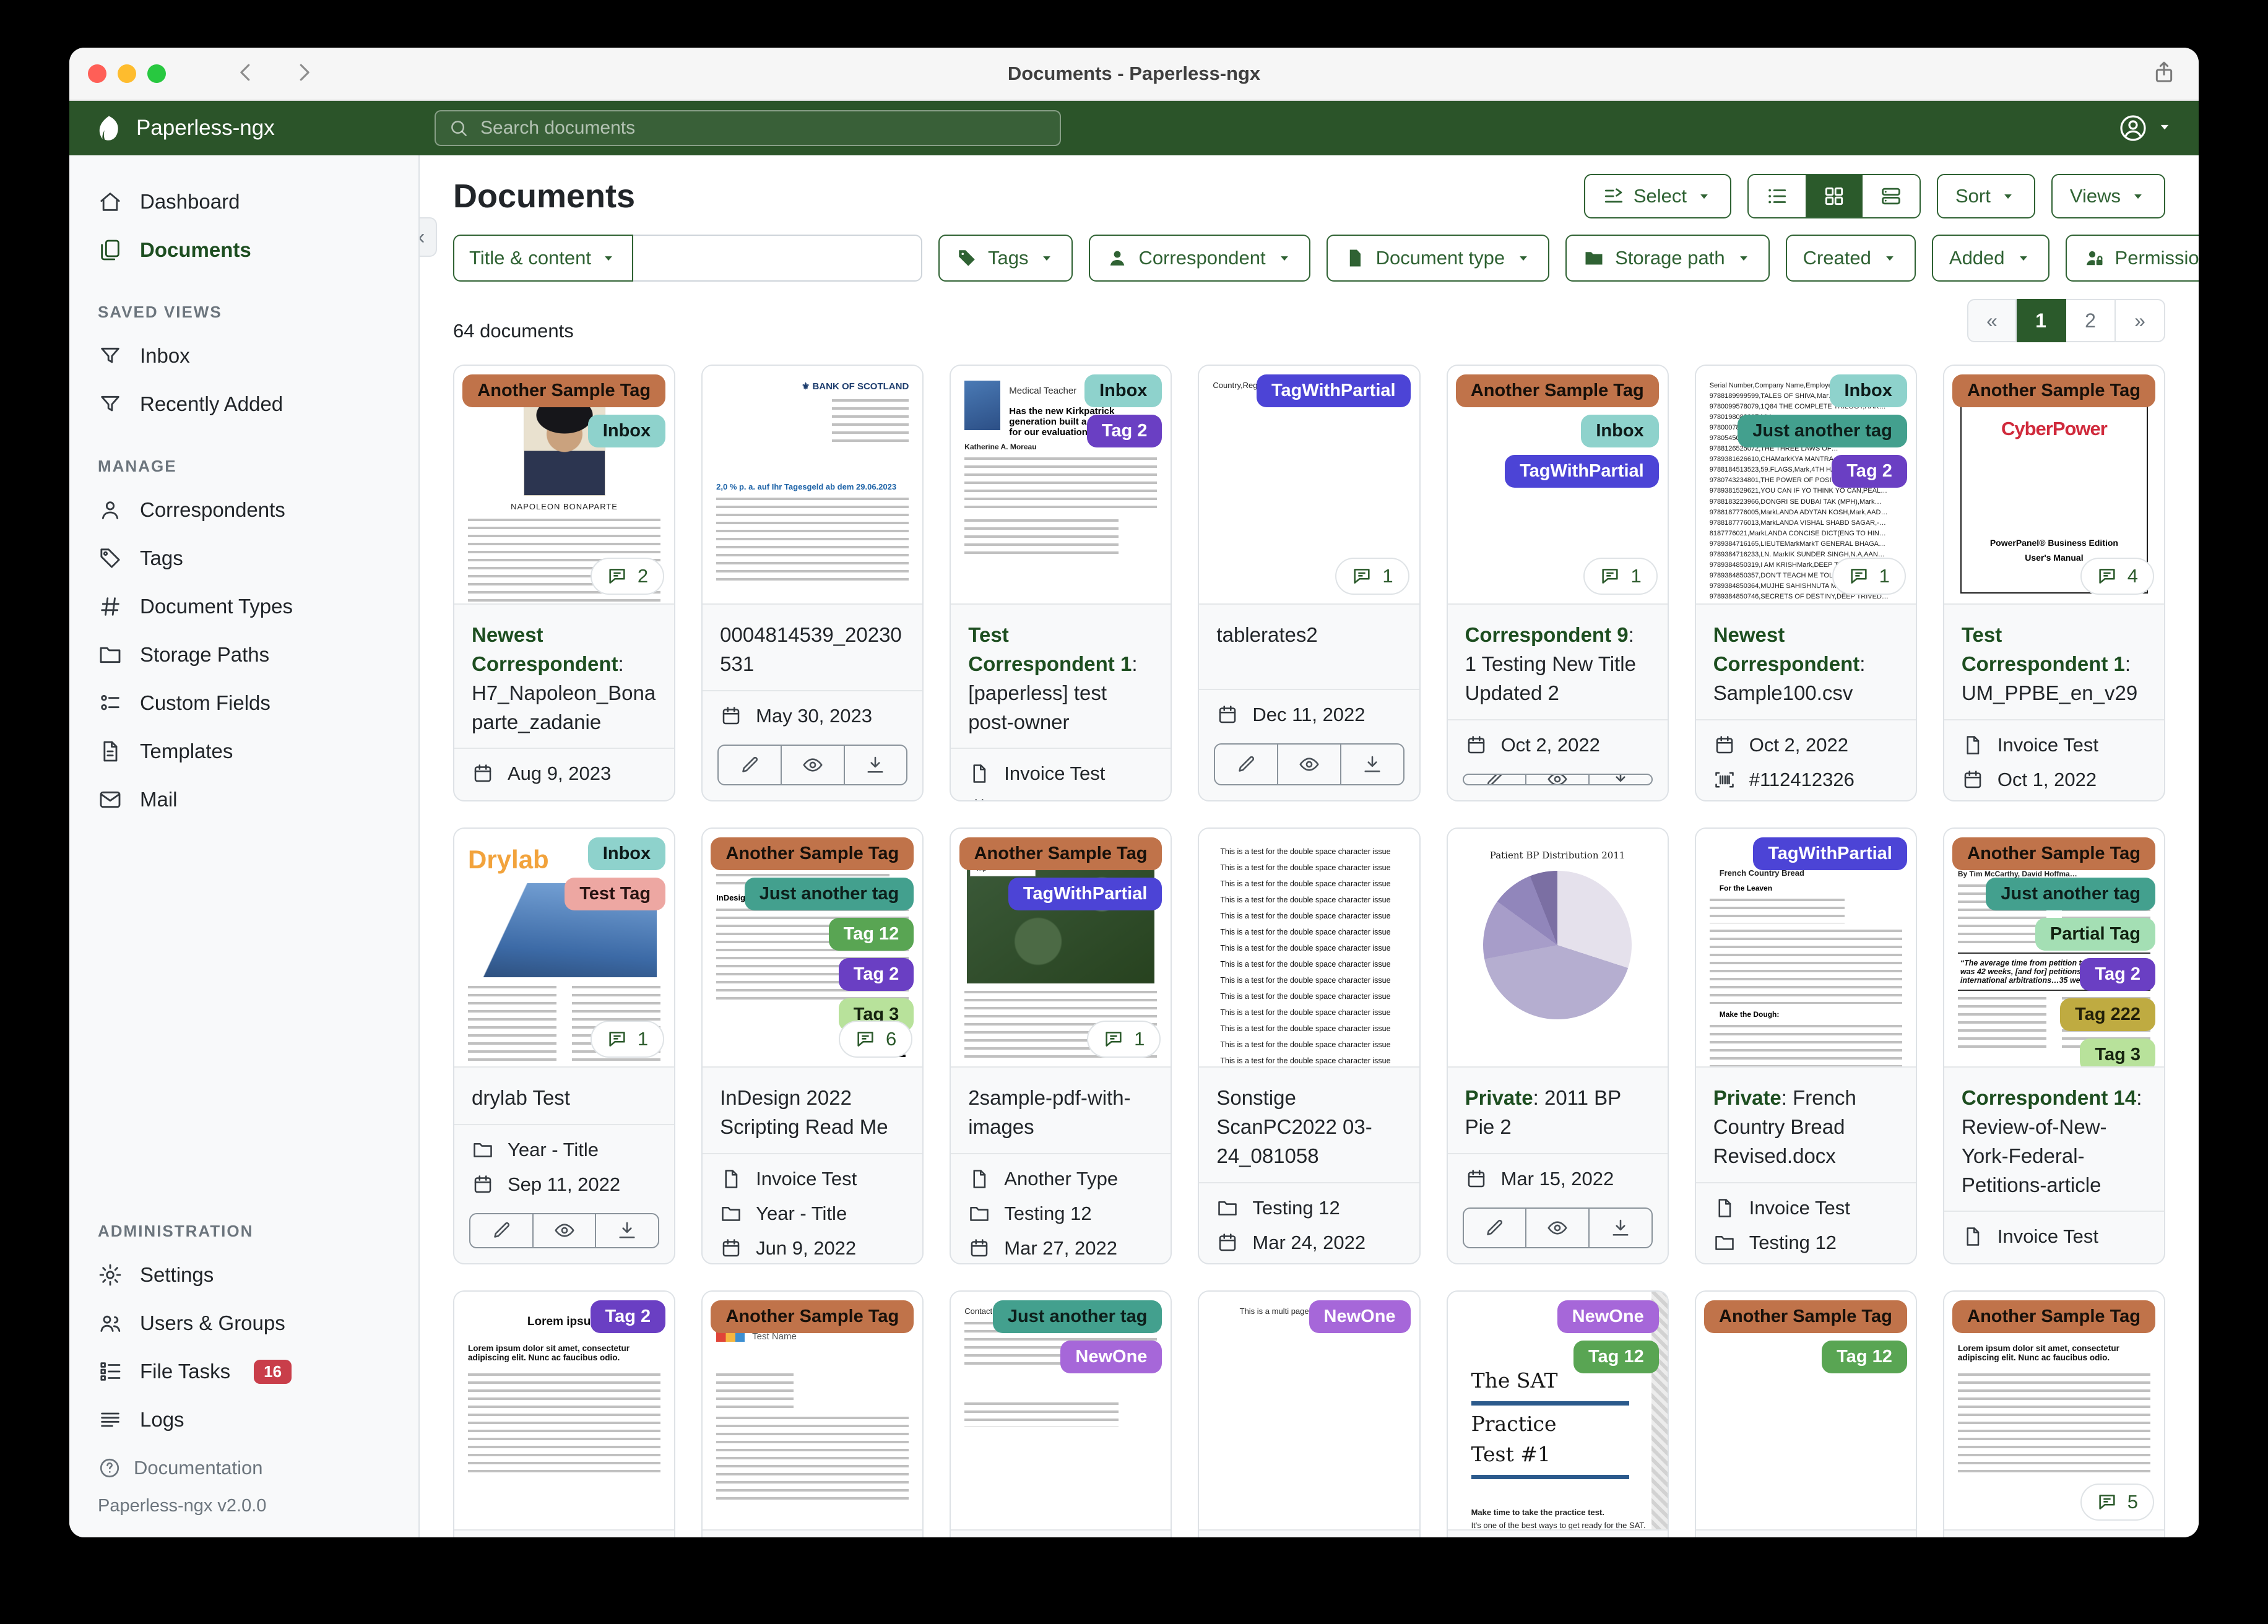 The image size is (2268, 1624). Describe the element at coordinates (2095, 934) in the screenshot. I see `tag-partial-tag: Partial Tag` at that location.